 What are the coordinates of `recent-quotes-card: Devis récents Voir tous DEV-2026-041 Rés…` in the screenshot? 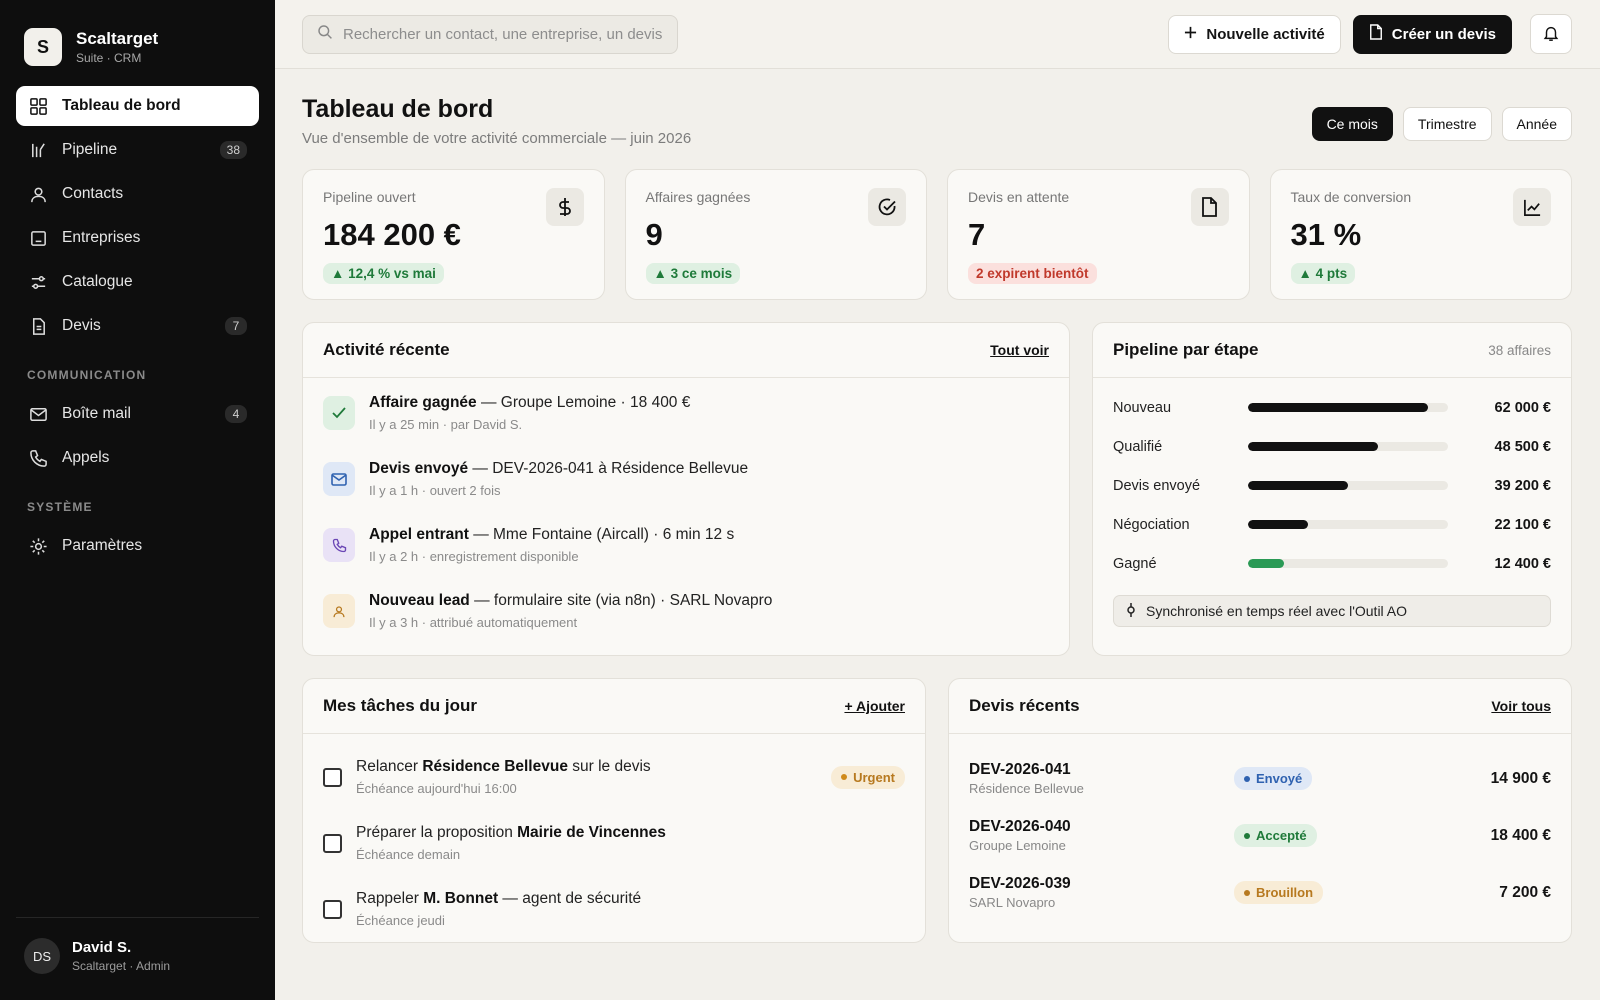 It's located at (1260, 810).